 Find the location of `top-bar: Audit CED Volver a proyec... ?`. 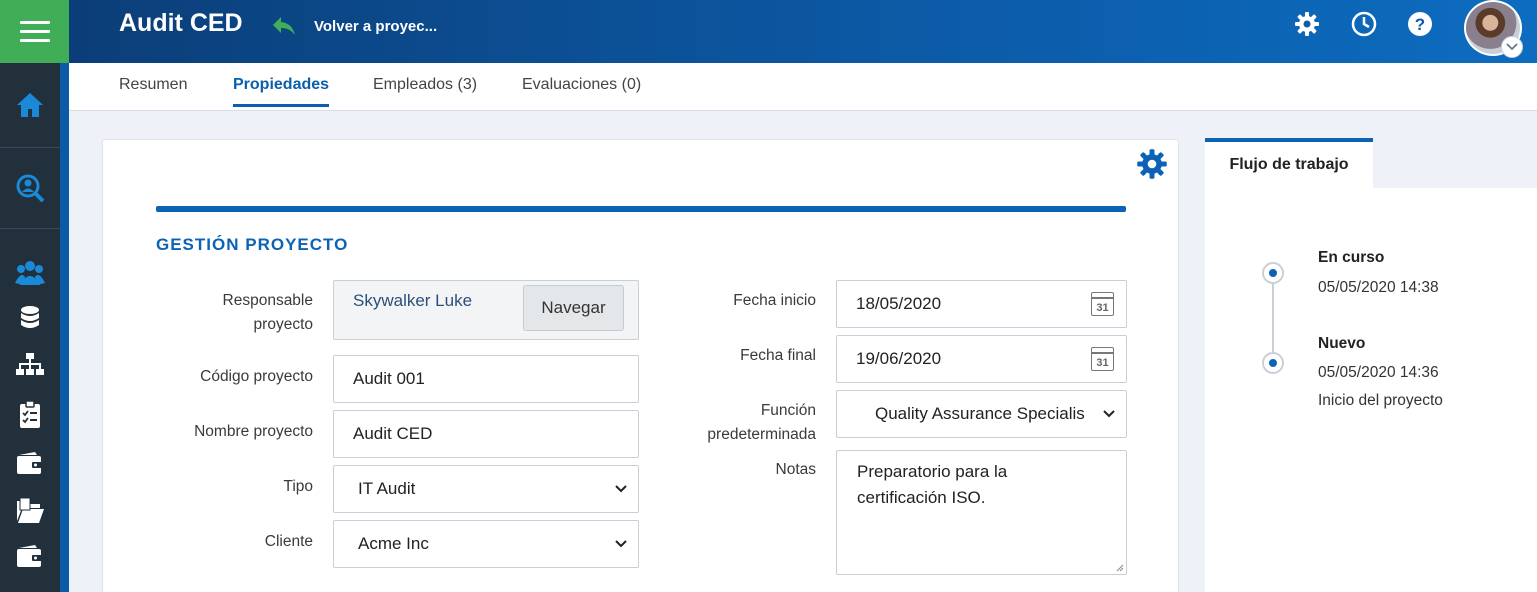

top-bar: Audit CED Volver a proyec... ? is located at coordinates (803, 31).